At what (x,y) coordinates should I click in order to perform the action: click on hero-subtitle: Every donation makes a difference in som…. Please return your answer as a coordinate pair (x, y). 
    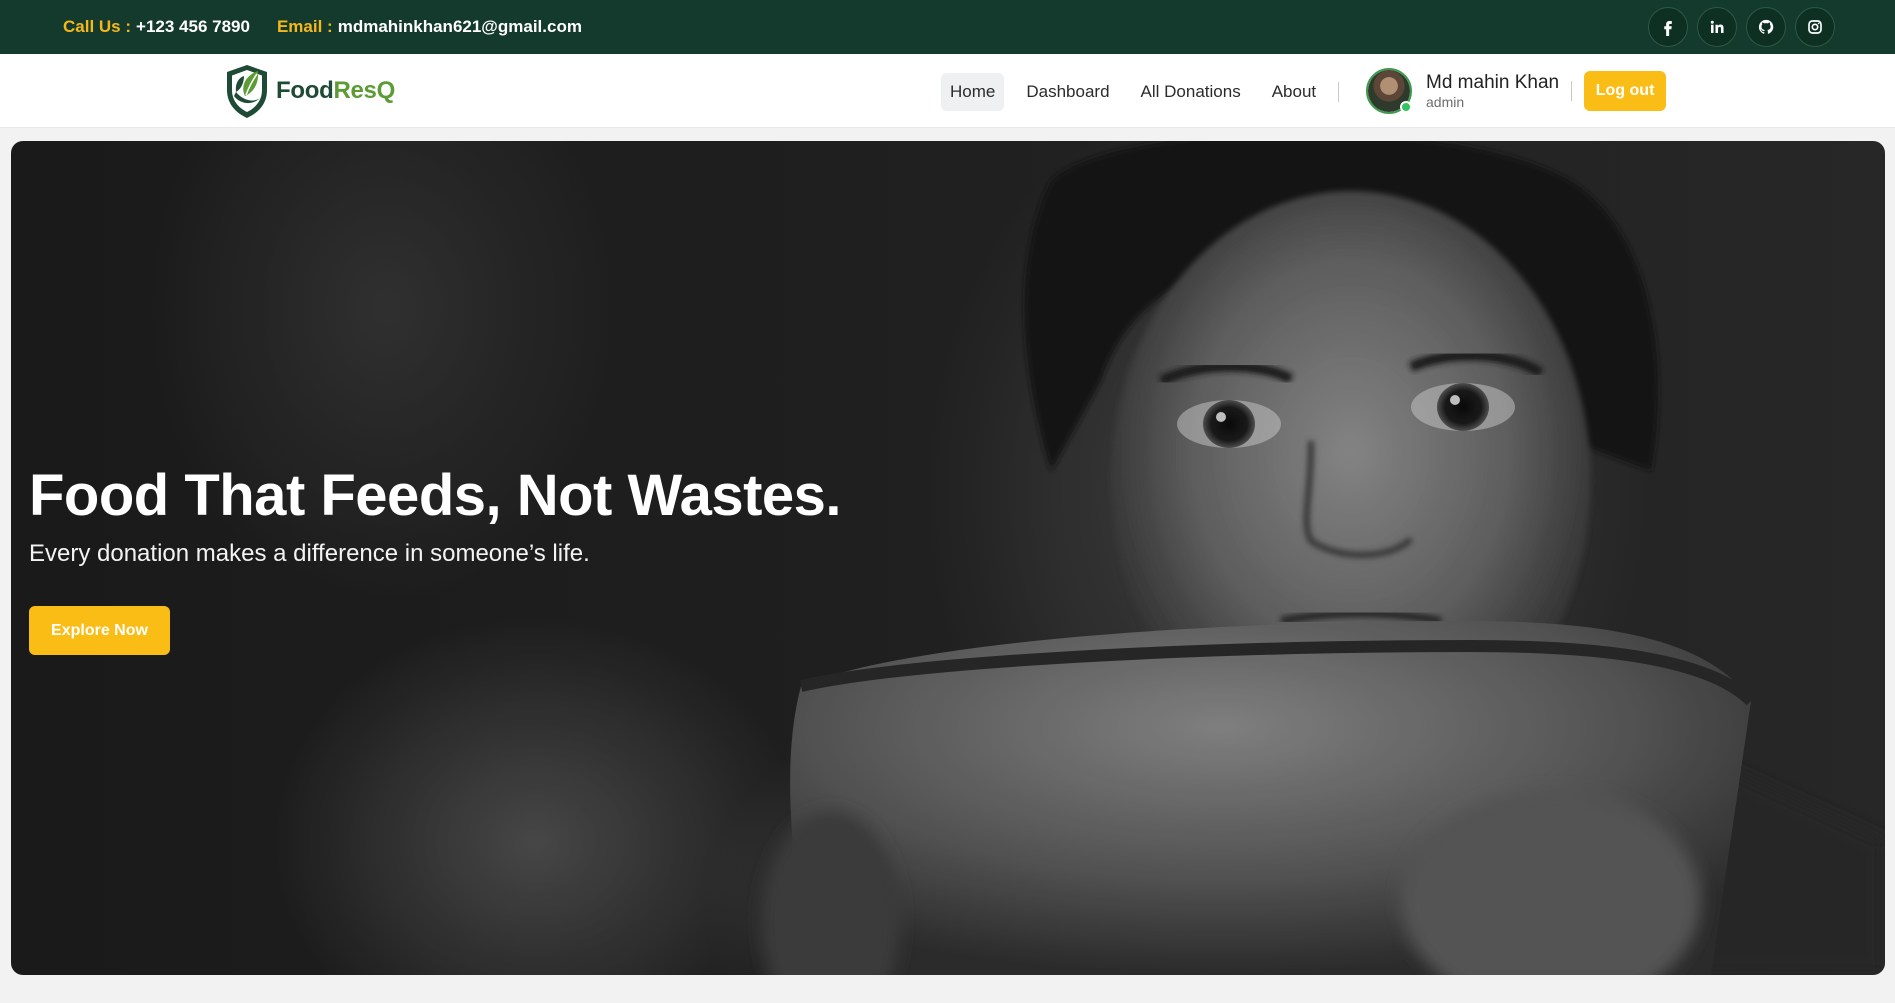
    Looking at the image, I should click on (309, 553).